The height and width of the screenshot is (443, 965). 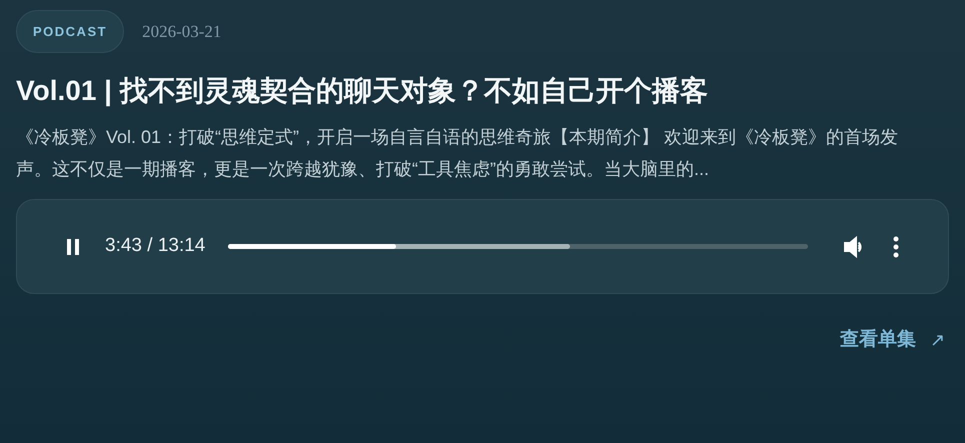 I want to click on date-text: 2026-03-21, so click(x=182, y=31).